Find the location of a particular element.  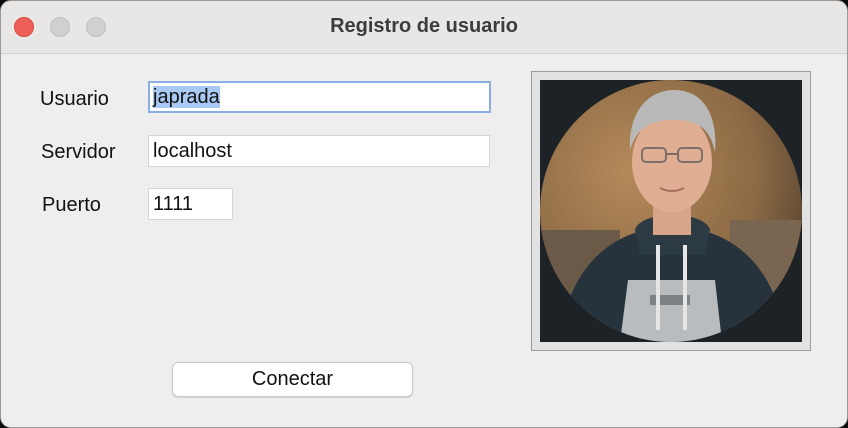

port-input-value: 1111 is located at coordinates (173, 204).